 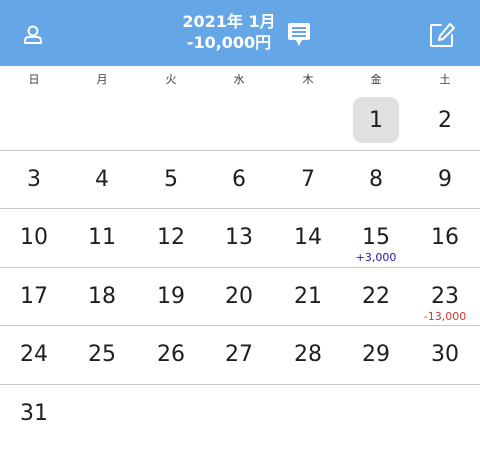 I want to click on day-number: 29, so click(x=376, y=354).